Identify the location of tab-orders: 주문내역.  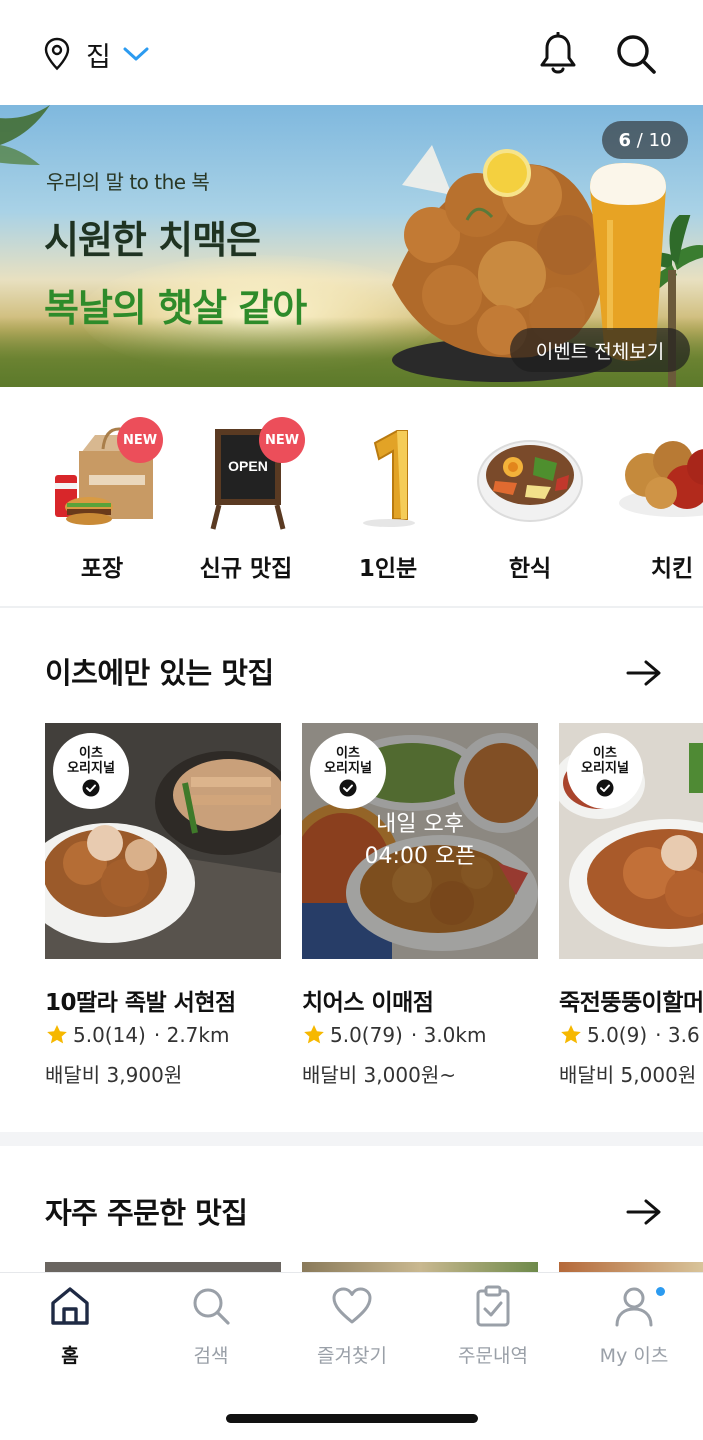
(492, 1326).